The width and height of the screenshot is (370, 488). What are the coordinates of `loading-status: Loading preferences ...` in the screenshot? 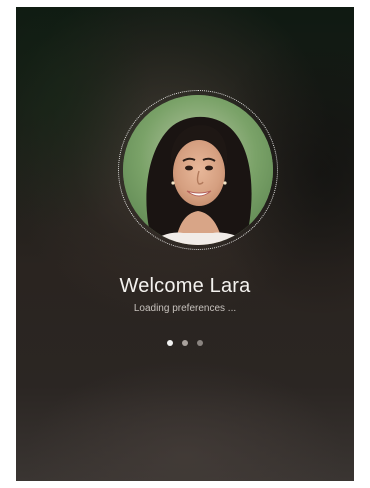 It's located at (185, 308).